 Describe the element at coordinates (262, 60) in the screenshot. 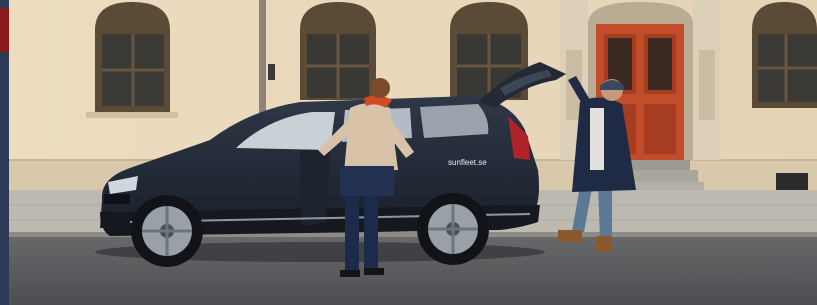

I see `drainpipe` at that location.